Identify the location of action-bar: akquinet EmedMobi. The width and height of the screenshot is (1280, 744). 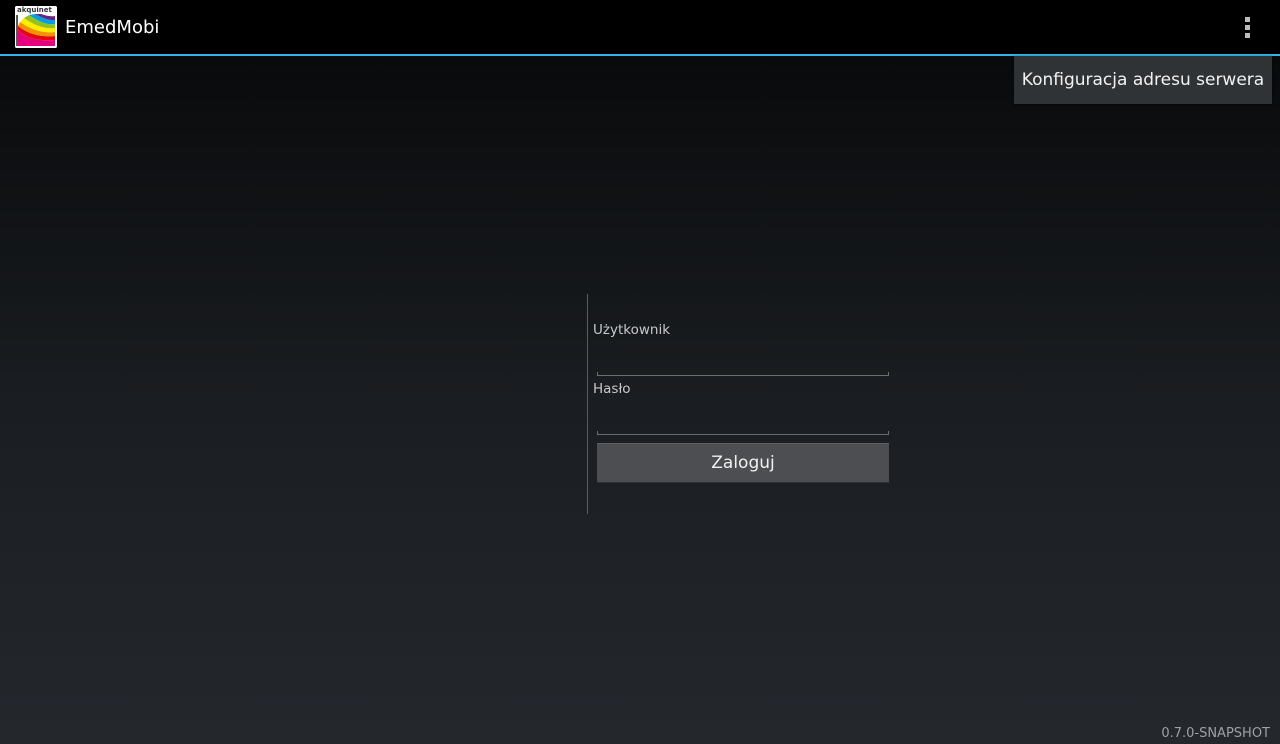
(640, 28).